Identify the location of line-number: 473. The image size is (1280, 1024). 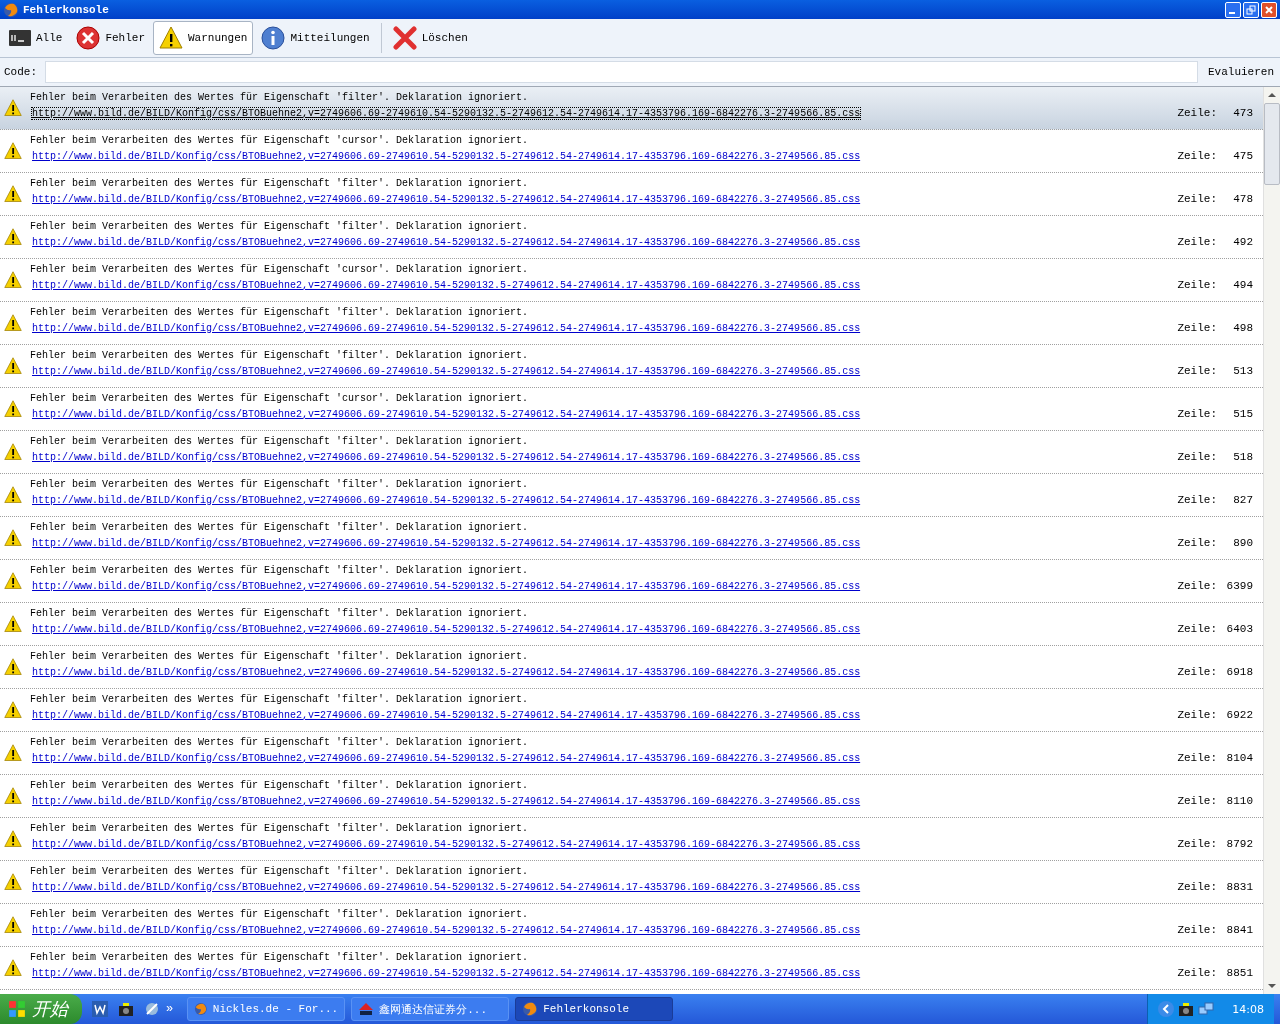
(1242, 113).